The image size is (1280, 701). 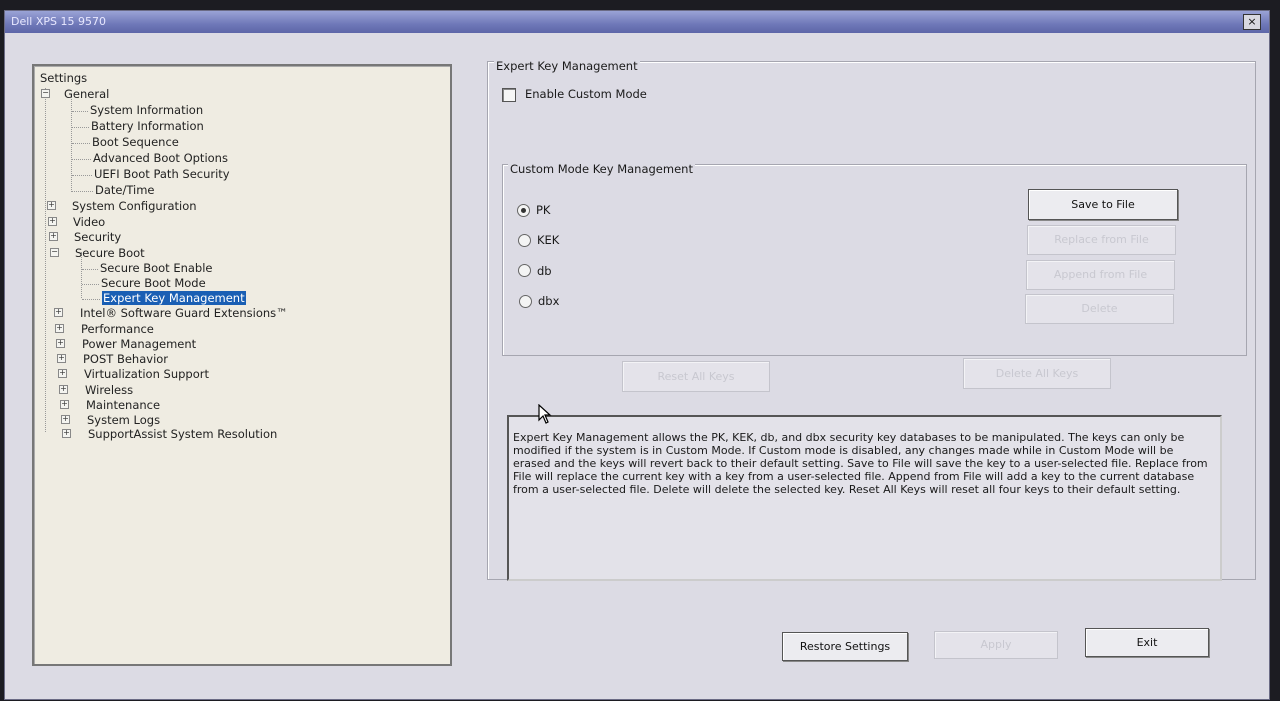 I want to click on restore-settings-button: Restore Settings, so click(x=845, y=646).